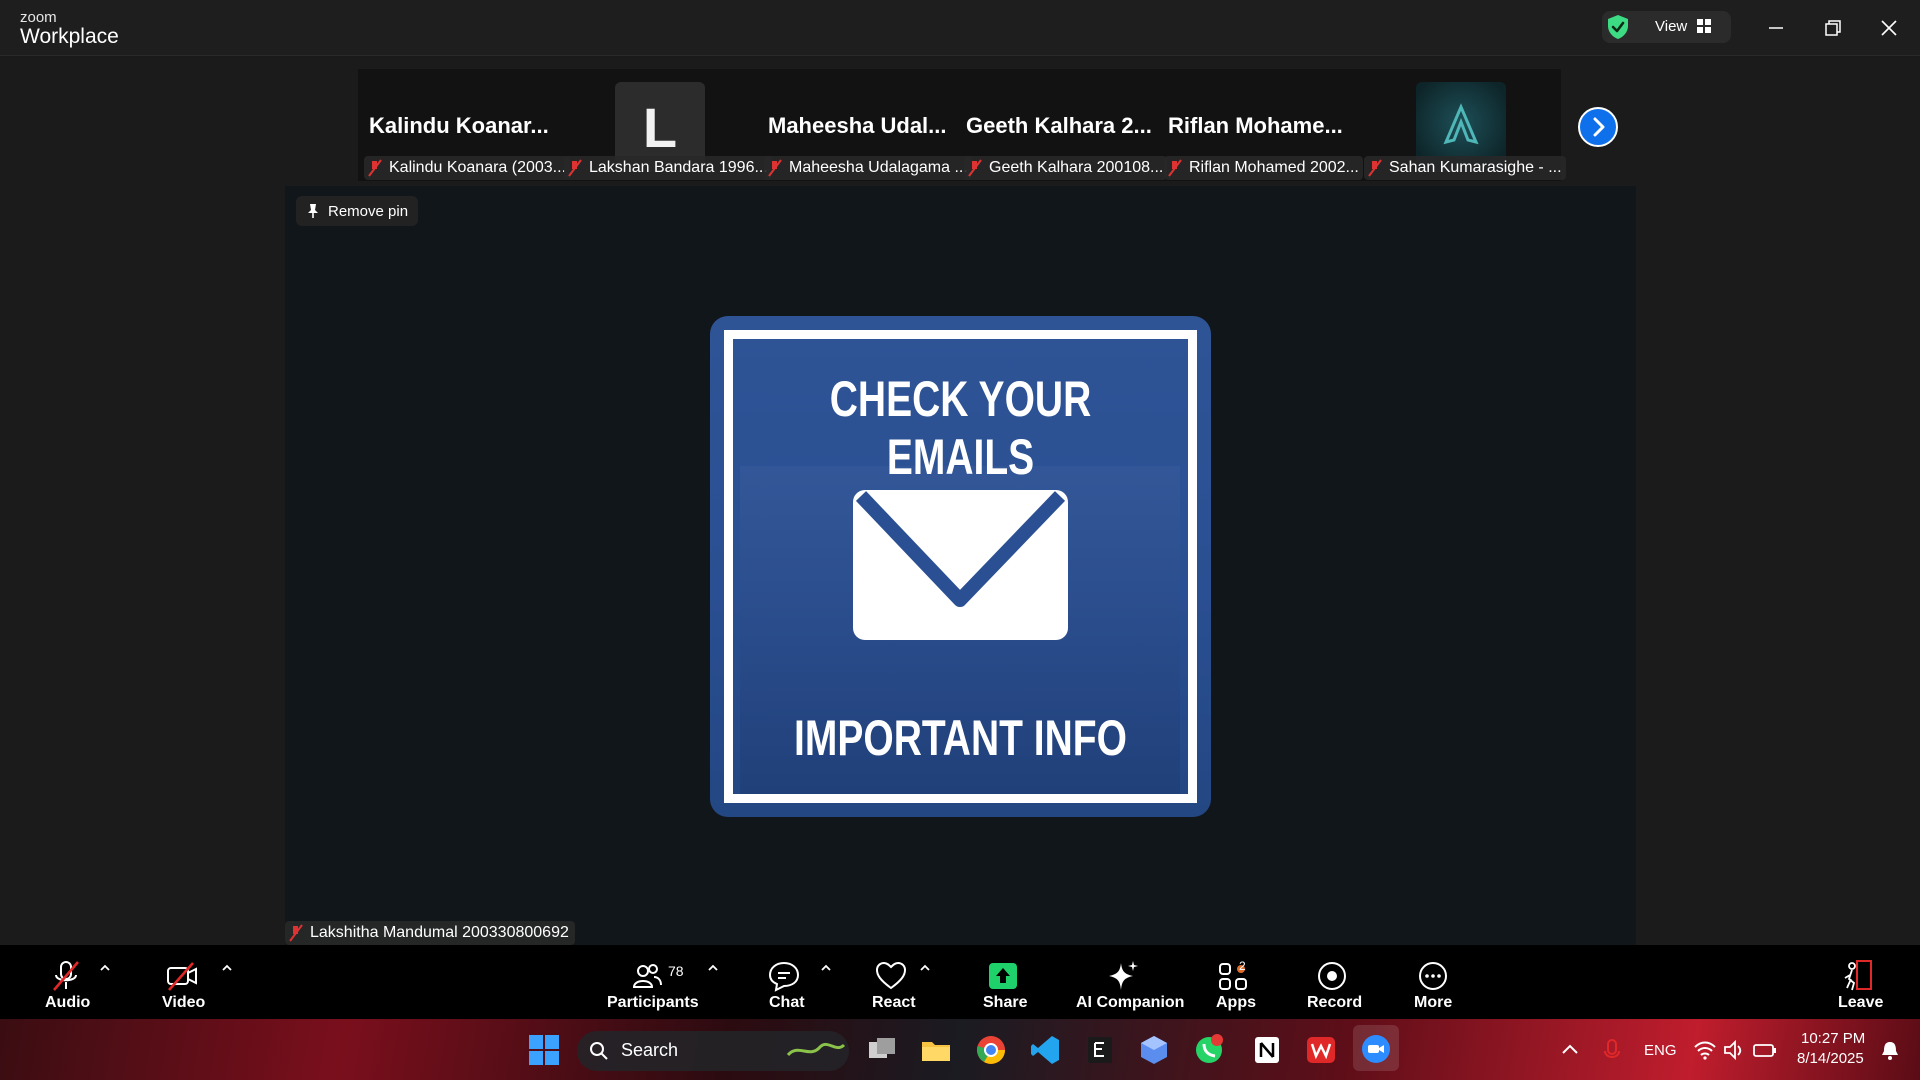 The image size is (1920, 1080). Describe the element at coordinates (882, 1050) in the screenshot. I see `task-view-icon` at that location.